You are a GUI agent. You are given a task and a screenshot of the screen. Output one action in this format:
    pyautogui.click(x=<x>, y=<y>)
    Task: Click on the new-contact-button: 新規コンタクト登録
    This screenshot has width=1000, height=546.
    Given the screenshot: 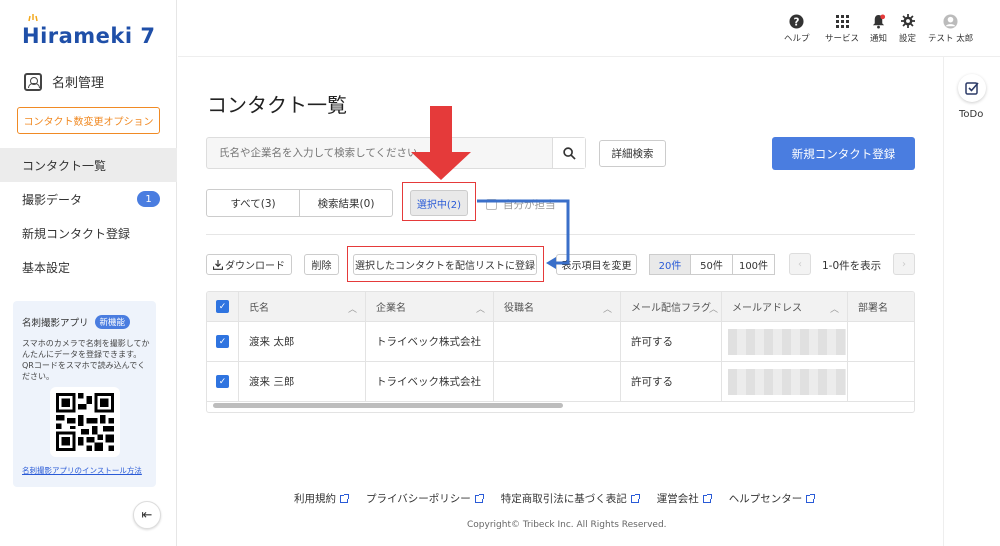 What is the action you would take?
    pyautogui.click(x=843, y=153)
    